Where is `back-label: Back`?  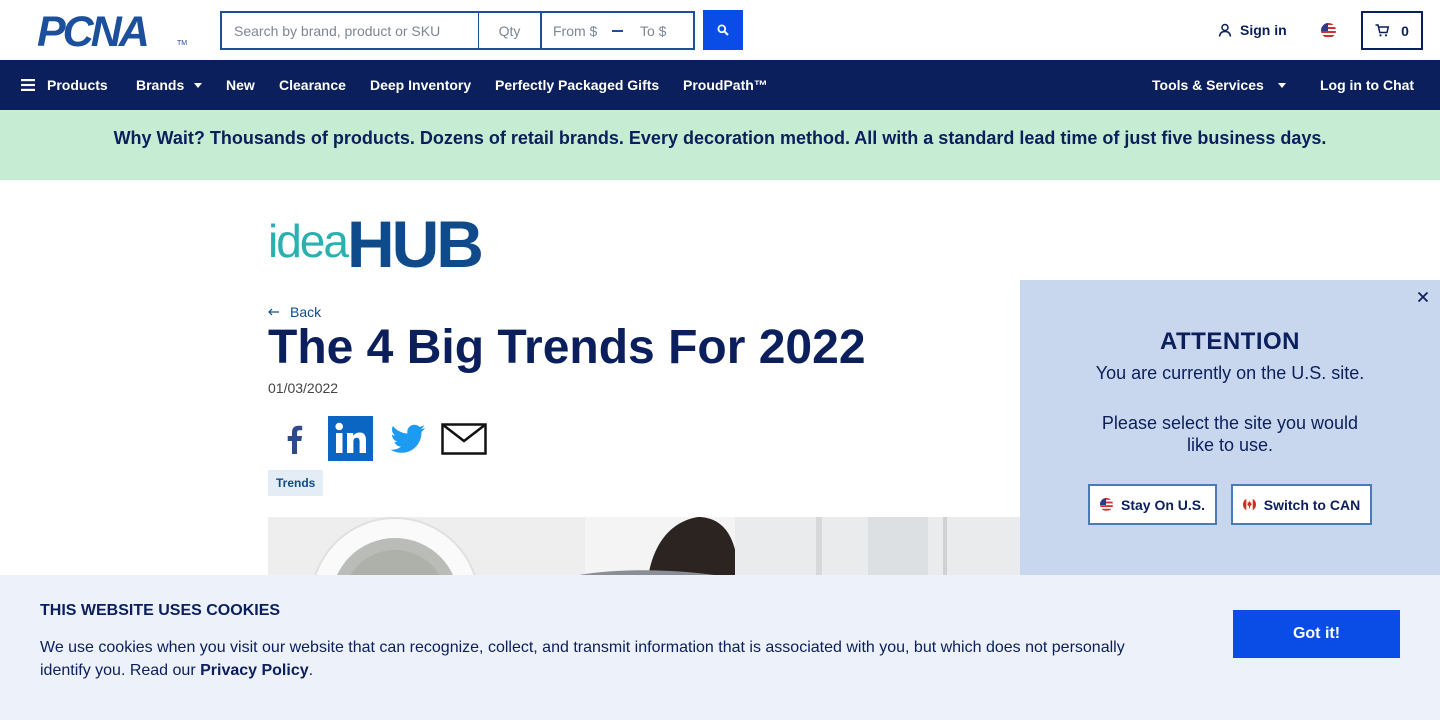 back-label: Back is located at coordinates (306, 312).